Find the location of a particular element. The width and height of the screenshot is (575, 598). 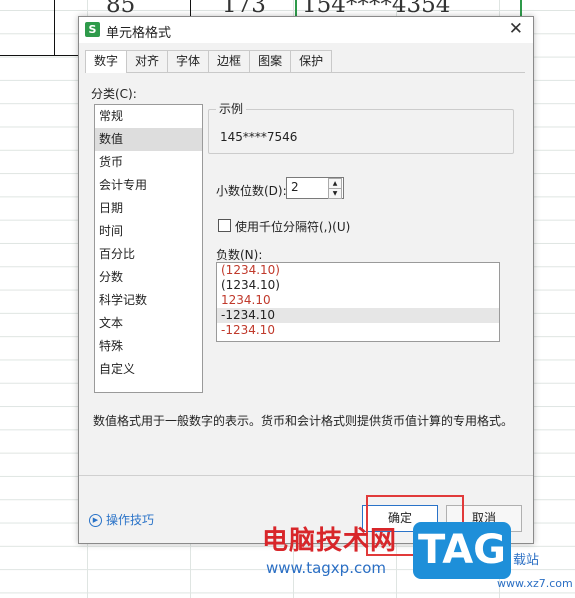

thousands-separator-checkbox is located at coordinates (224, 225).